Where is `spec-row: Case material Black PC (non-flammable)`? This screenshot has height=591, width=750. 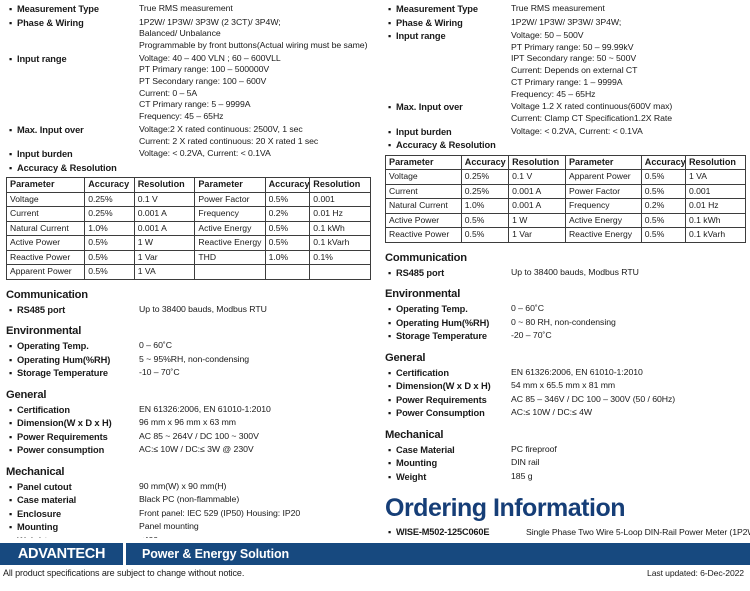 spec-row: Case material Black PC (non-flammable) is located at coordinates (188, 500).